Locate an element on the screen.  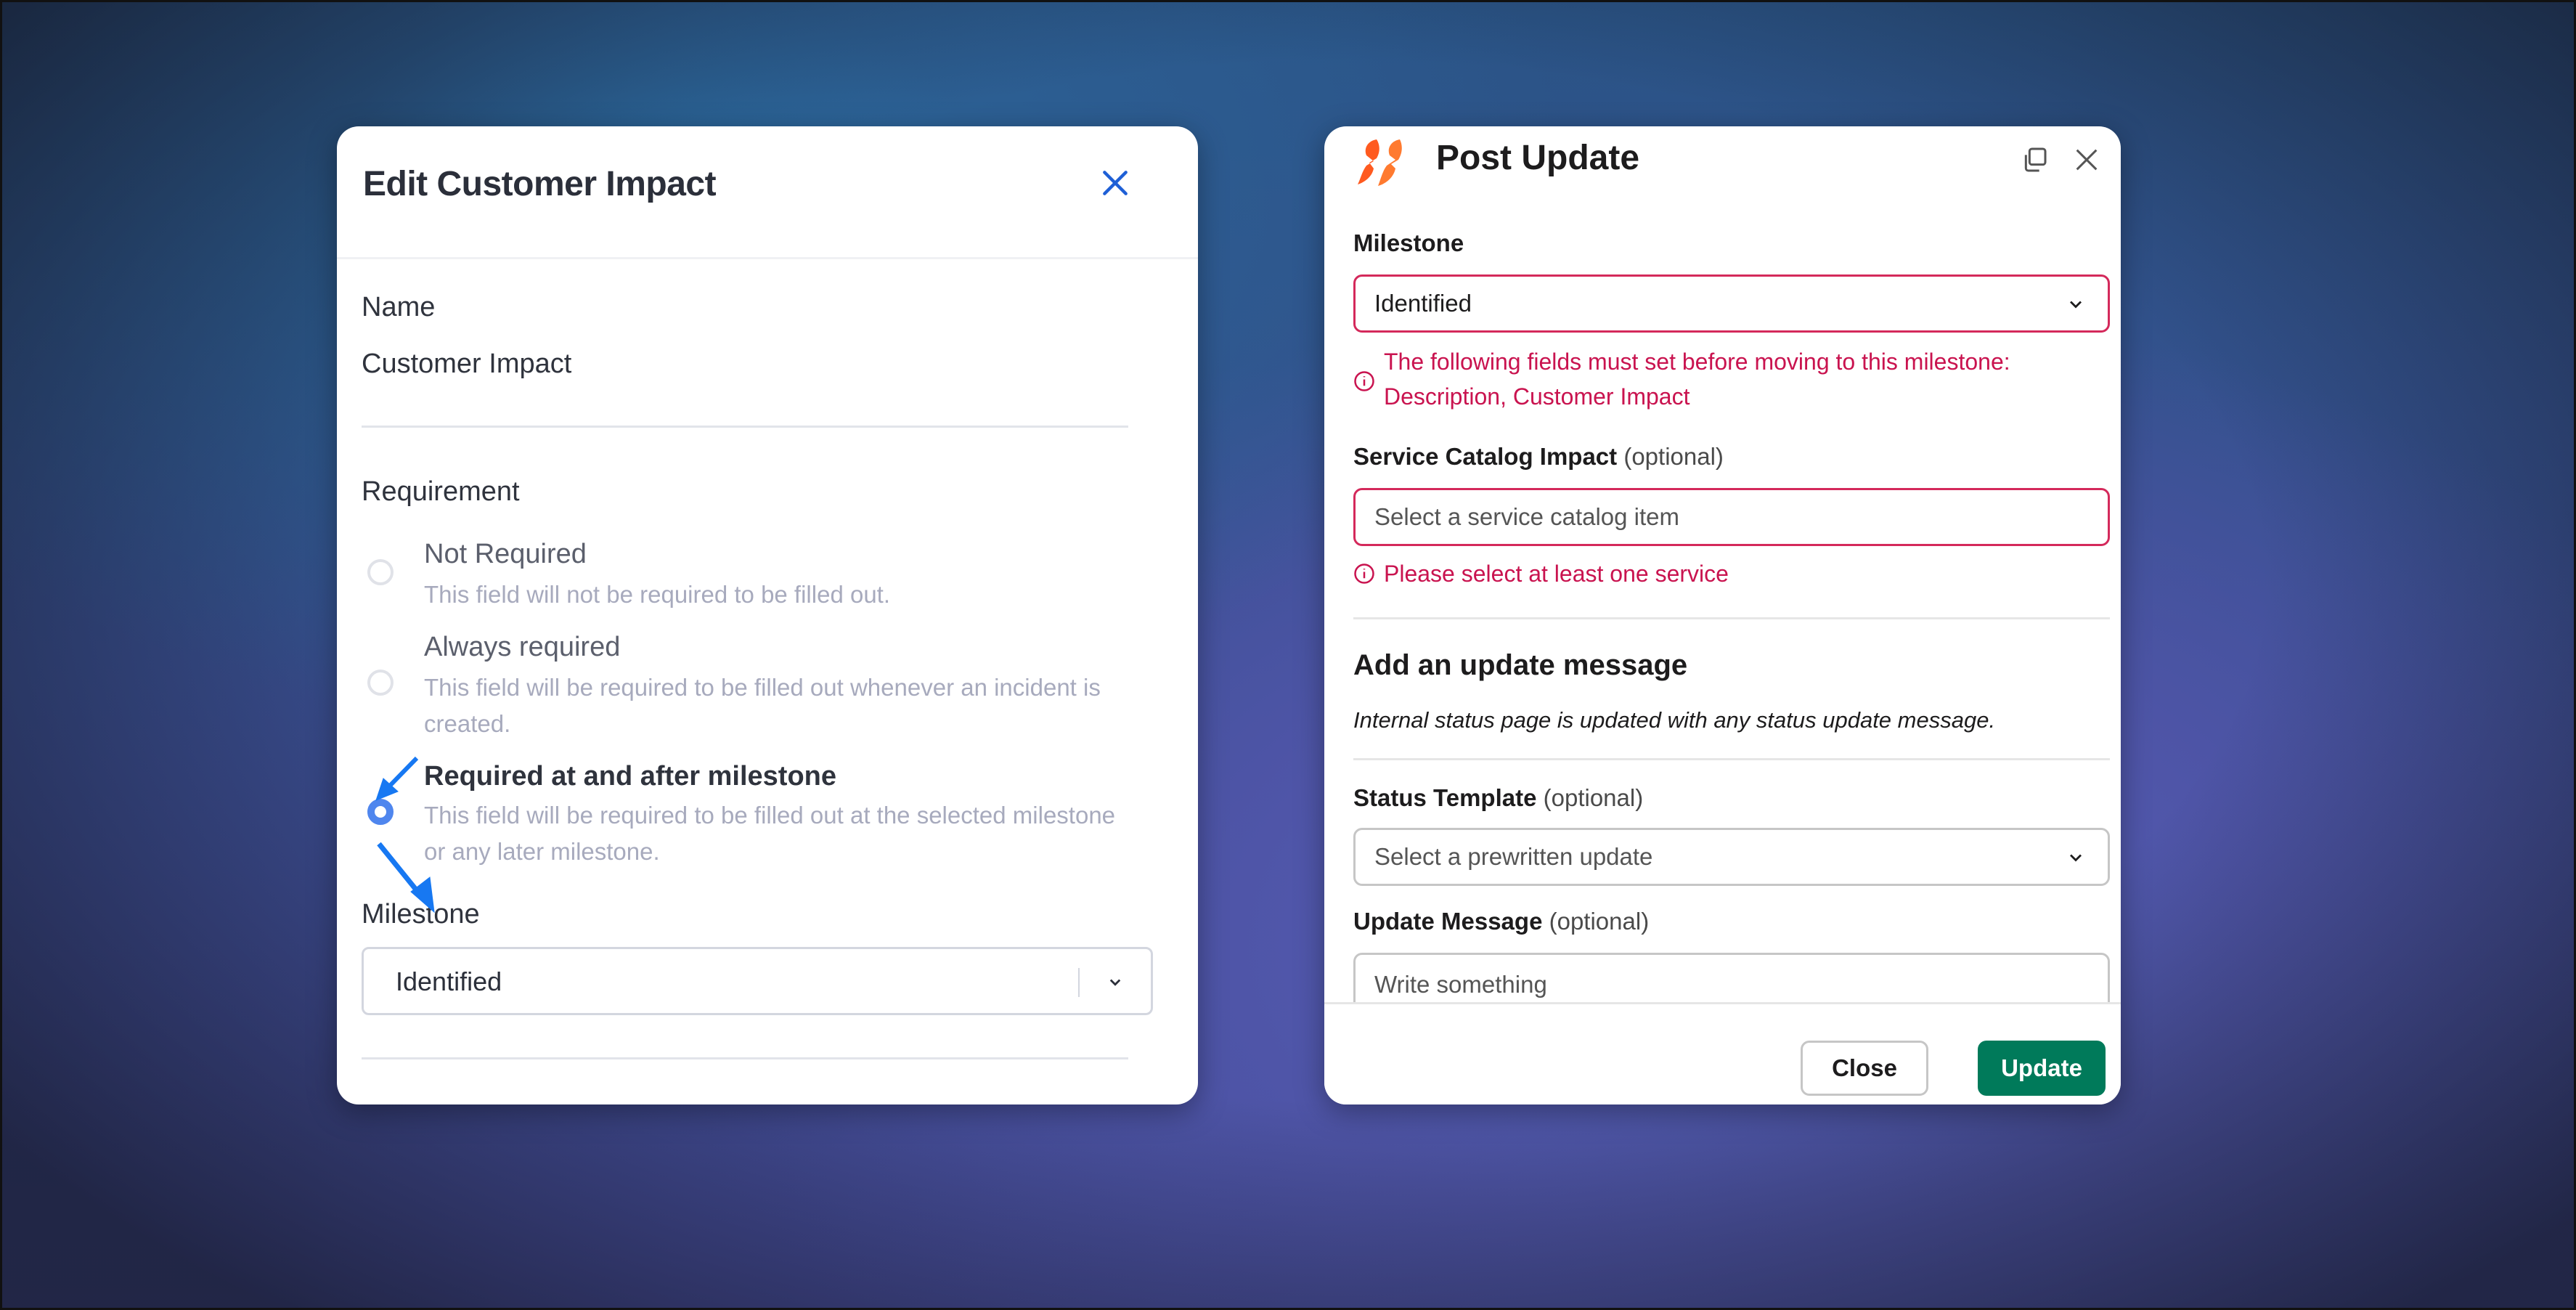
update-button: Update is located at coordinates (2042, 1068).